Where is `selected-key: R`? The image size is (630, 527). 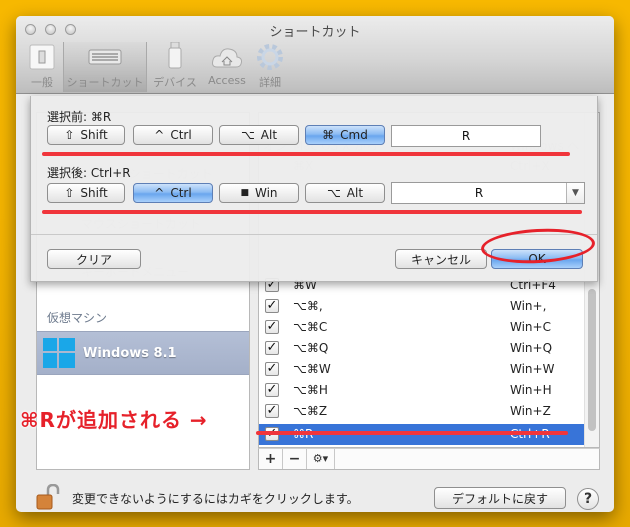 selected-key: R is located at coordinates (479, 193).